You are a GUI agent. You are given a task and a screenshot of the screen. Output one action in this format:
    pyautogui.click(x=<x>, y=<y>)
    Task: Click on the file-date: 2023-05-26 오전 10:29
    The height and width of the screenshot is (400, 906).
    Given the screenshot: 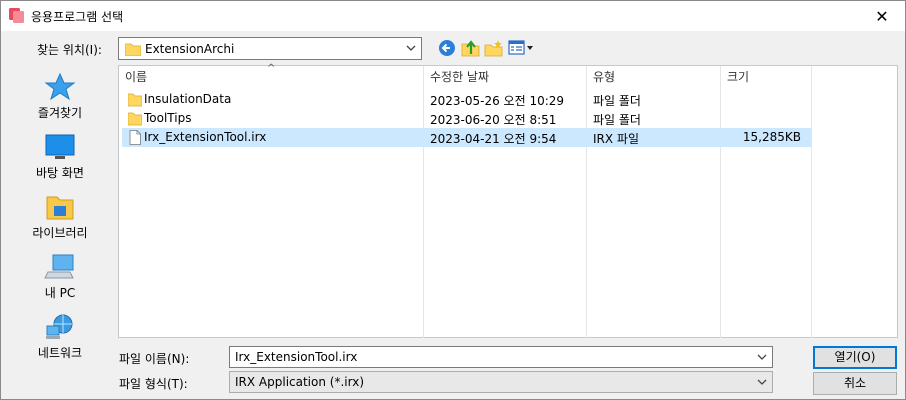 What is the action you would take?
    pyautogui.click(x=497, y=101)
    